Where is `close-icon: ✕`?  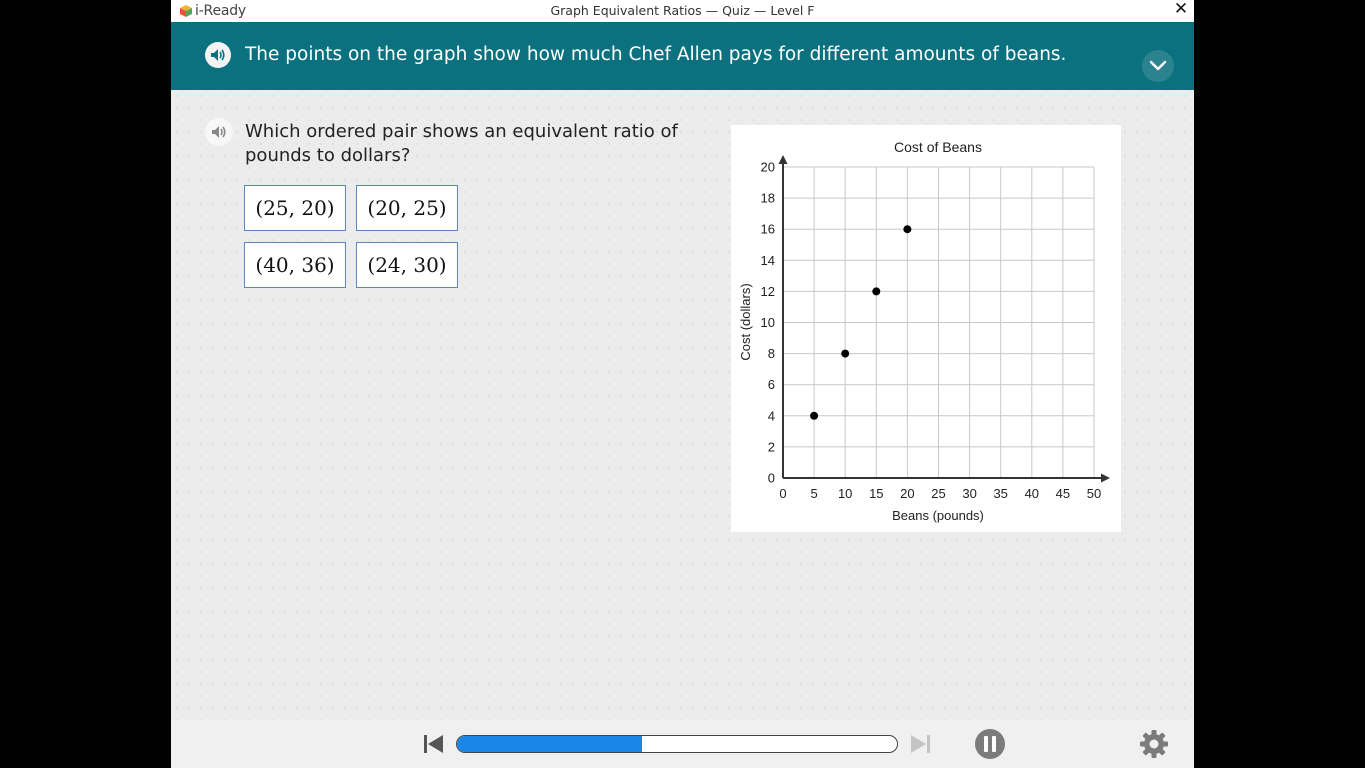 close-icon: ✕ is located at coordinates (1181, 9).